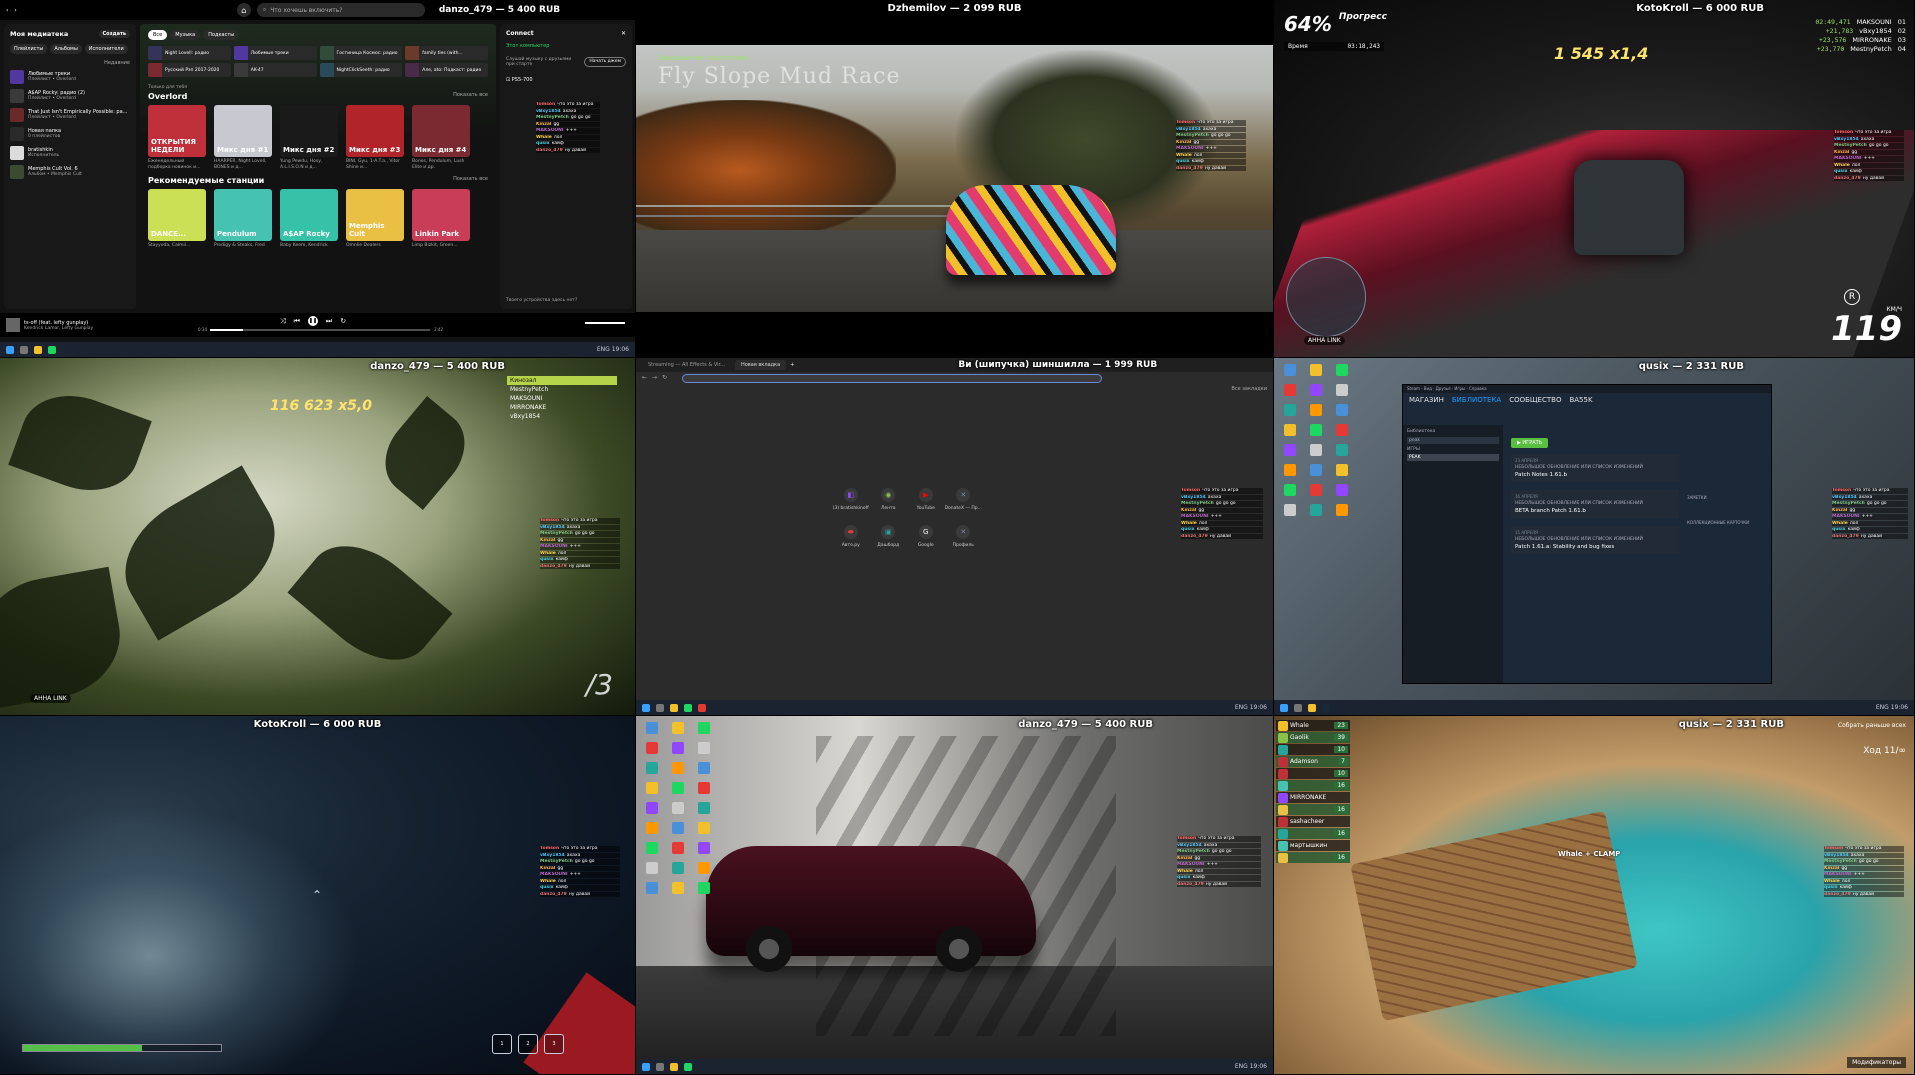 The image size is (1915, 1075). What do you see at coordinates (70, 77) in the screenshot?
I see `library-item: Любимые треки Плейлист • Overlord` at bounding box center [70, 77].